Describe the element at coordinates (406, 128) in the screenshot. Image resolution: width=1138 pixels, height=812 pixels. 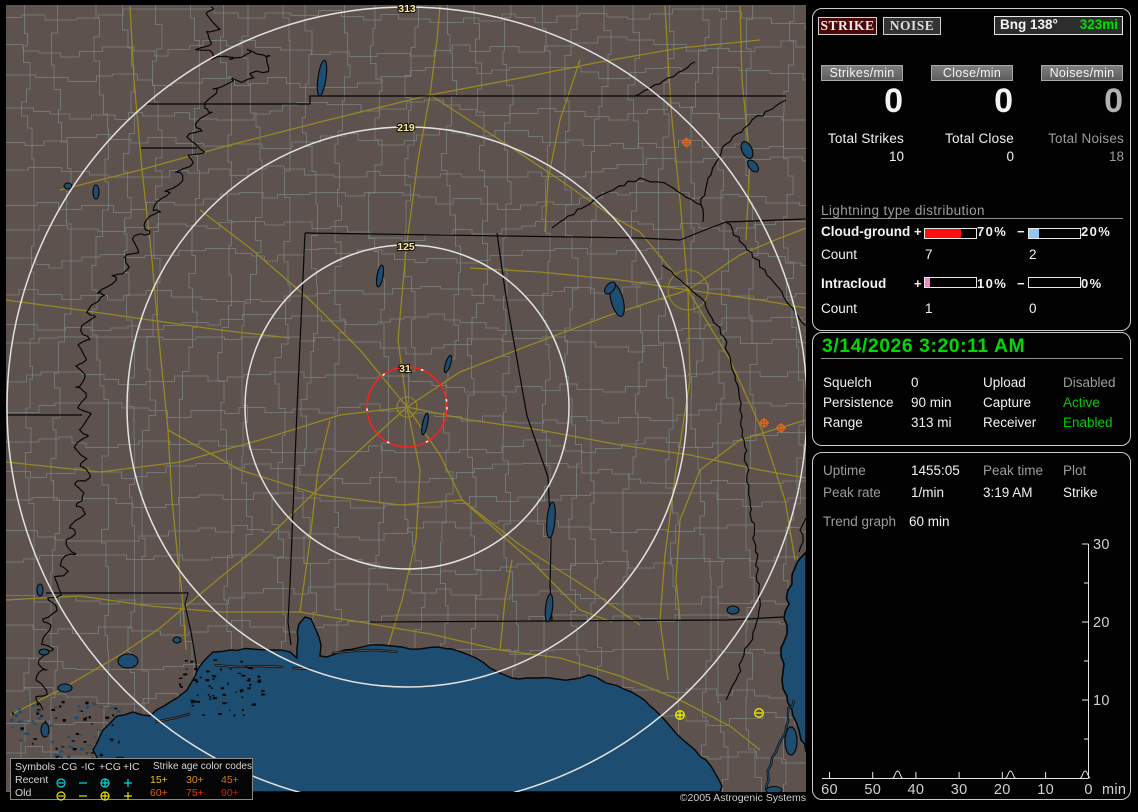
I see `svg-text: 219` at that location.